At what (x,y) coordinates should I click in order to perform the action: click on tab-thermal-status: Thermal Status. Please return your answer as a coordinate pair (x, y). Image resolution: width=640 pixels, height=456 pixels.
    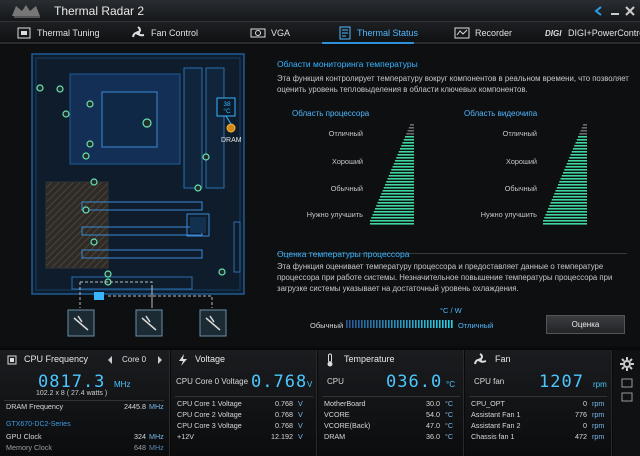
    Looking at the image, I should click on (378, 33).